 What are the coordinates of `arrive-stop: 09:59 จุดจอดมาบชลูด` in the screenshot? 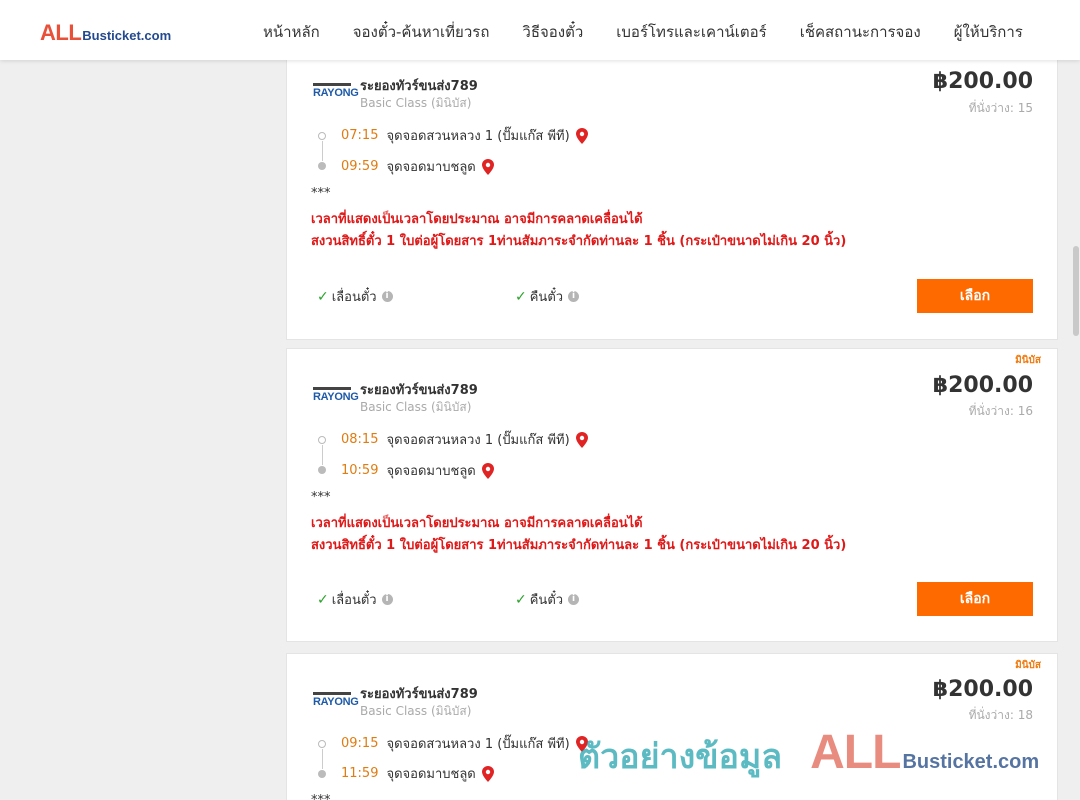 It's located at (418, 166).